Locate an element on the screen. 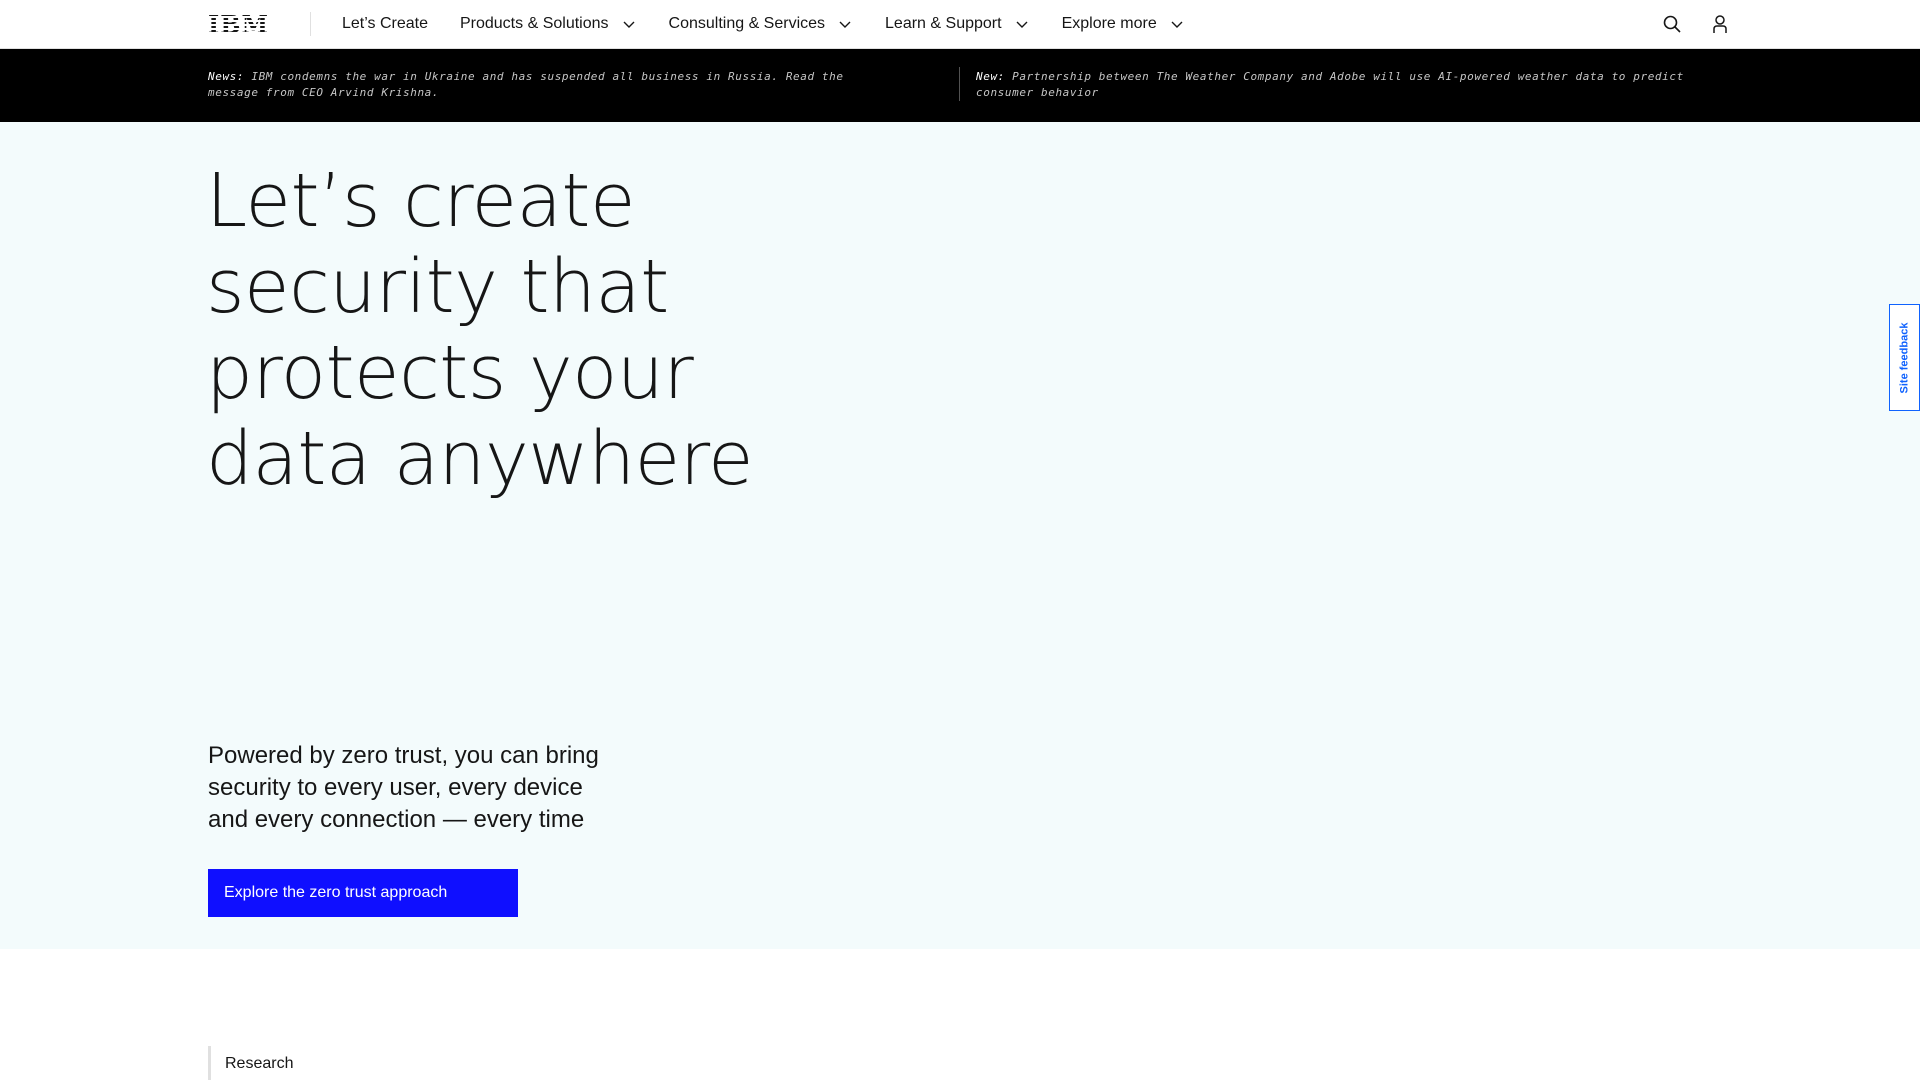  nav-item-label: Learn & Support is located at coordinates (943, 23).